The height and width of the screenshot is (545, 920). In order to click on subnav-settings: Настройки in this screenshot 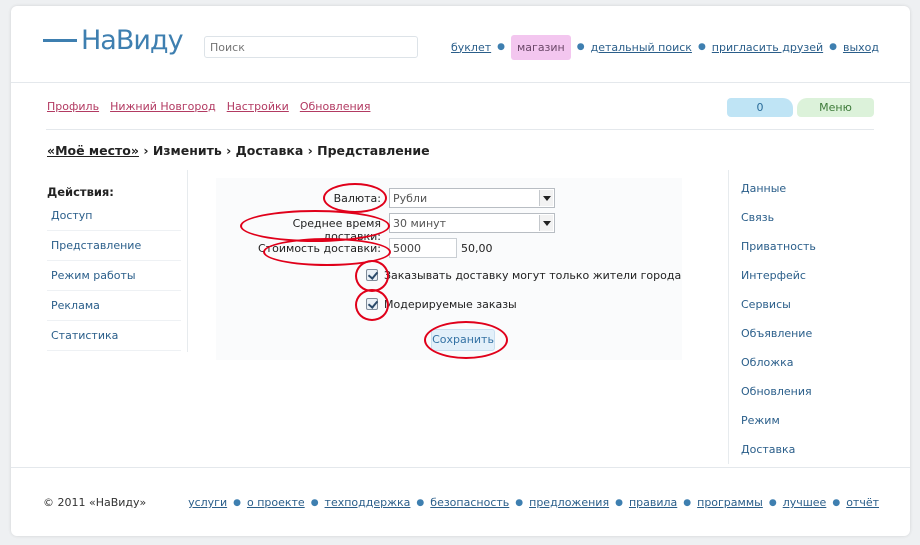, I will do `click(258, 106)`.